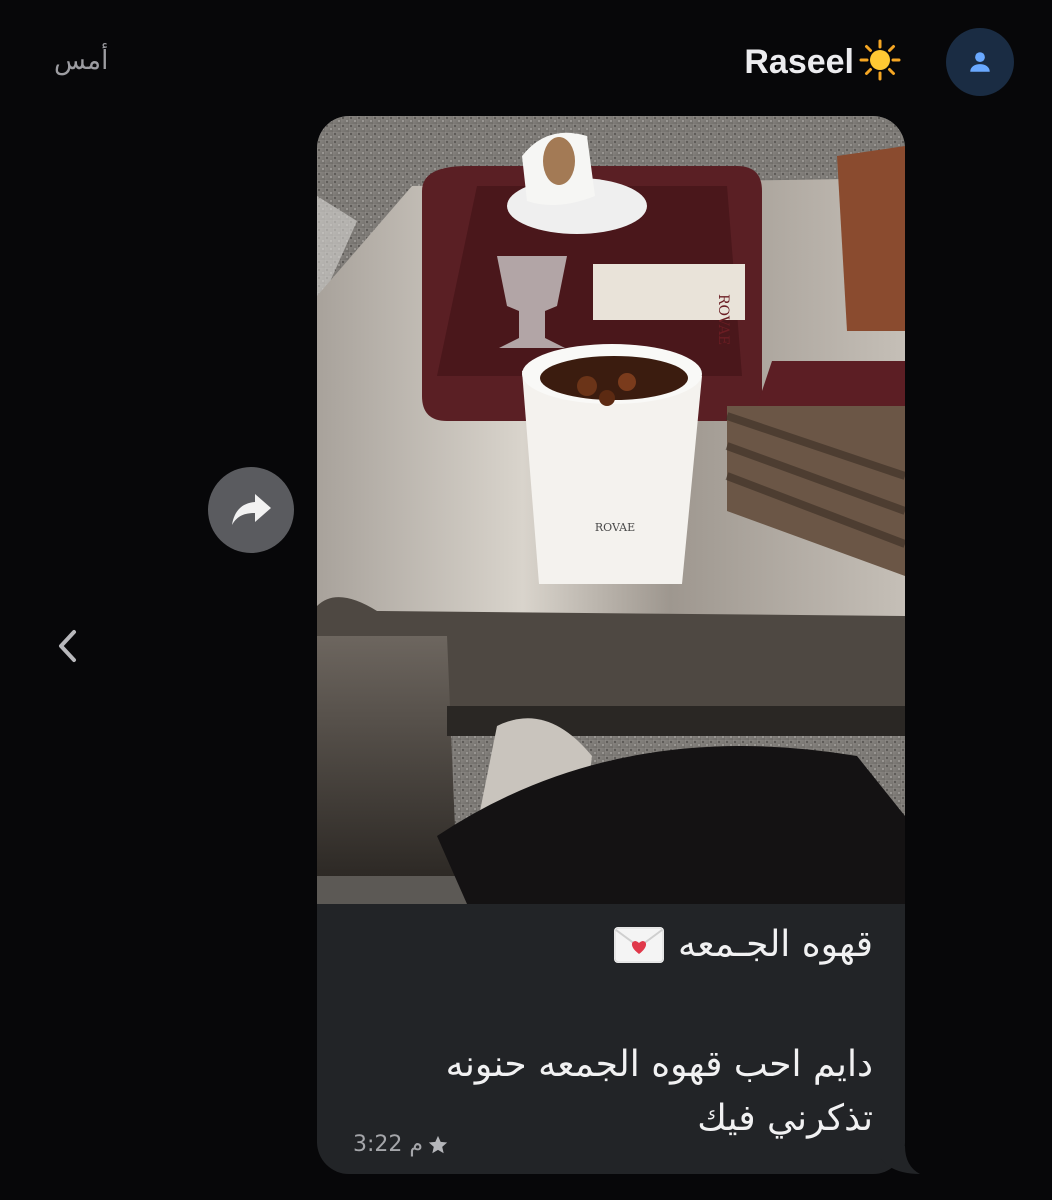 This screenshot has width=1052, height=1200. I want to click on card-logo-text: ROVAE, so click(723, 319).